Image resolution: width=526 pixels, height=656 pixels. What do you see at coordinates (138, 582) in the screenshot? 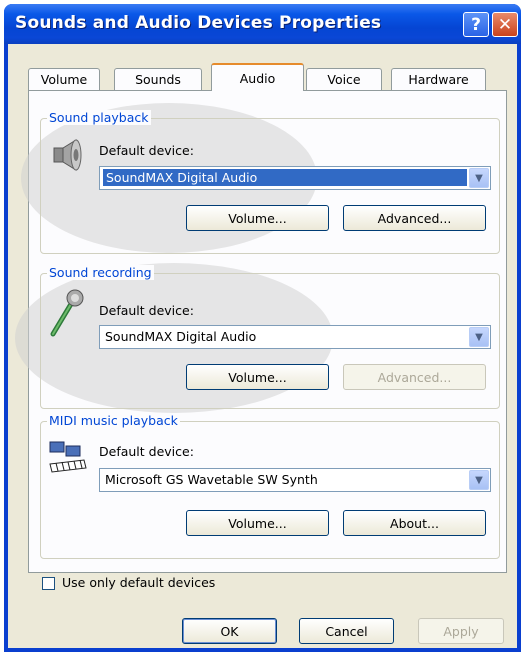
I see `use-default-devices-label: Use only default devices` at bounding box center [138, 582].